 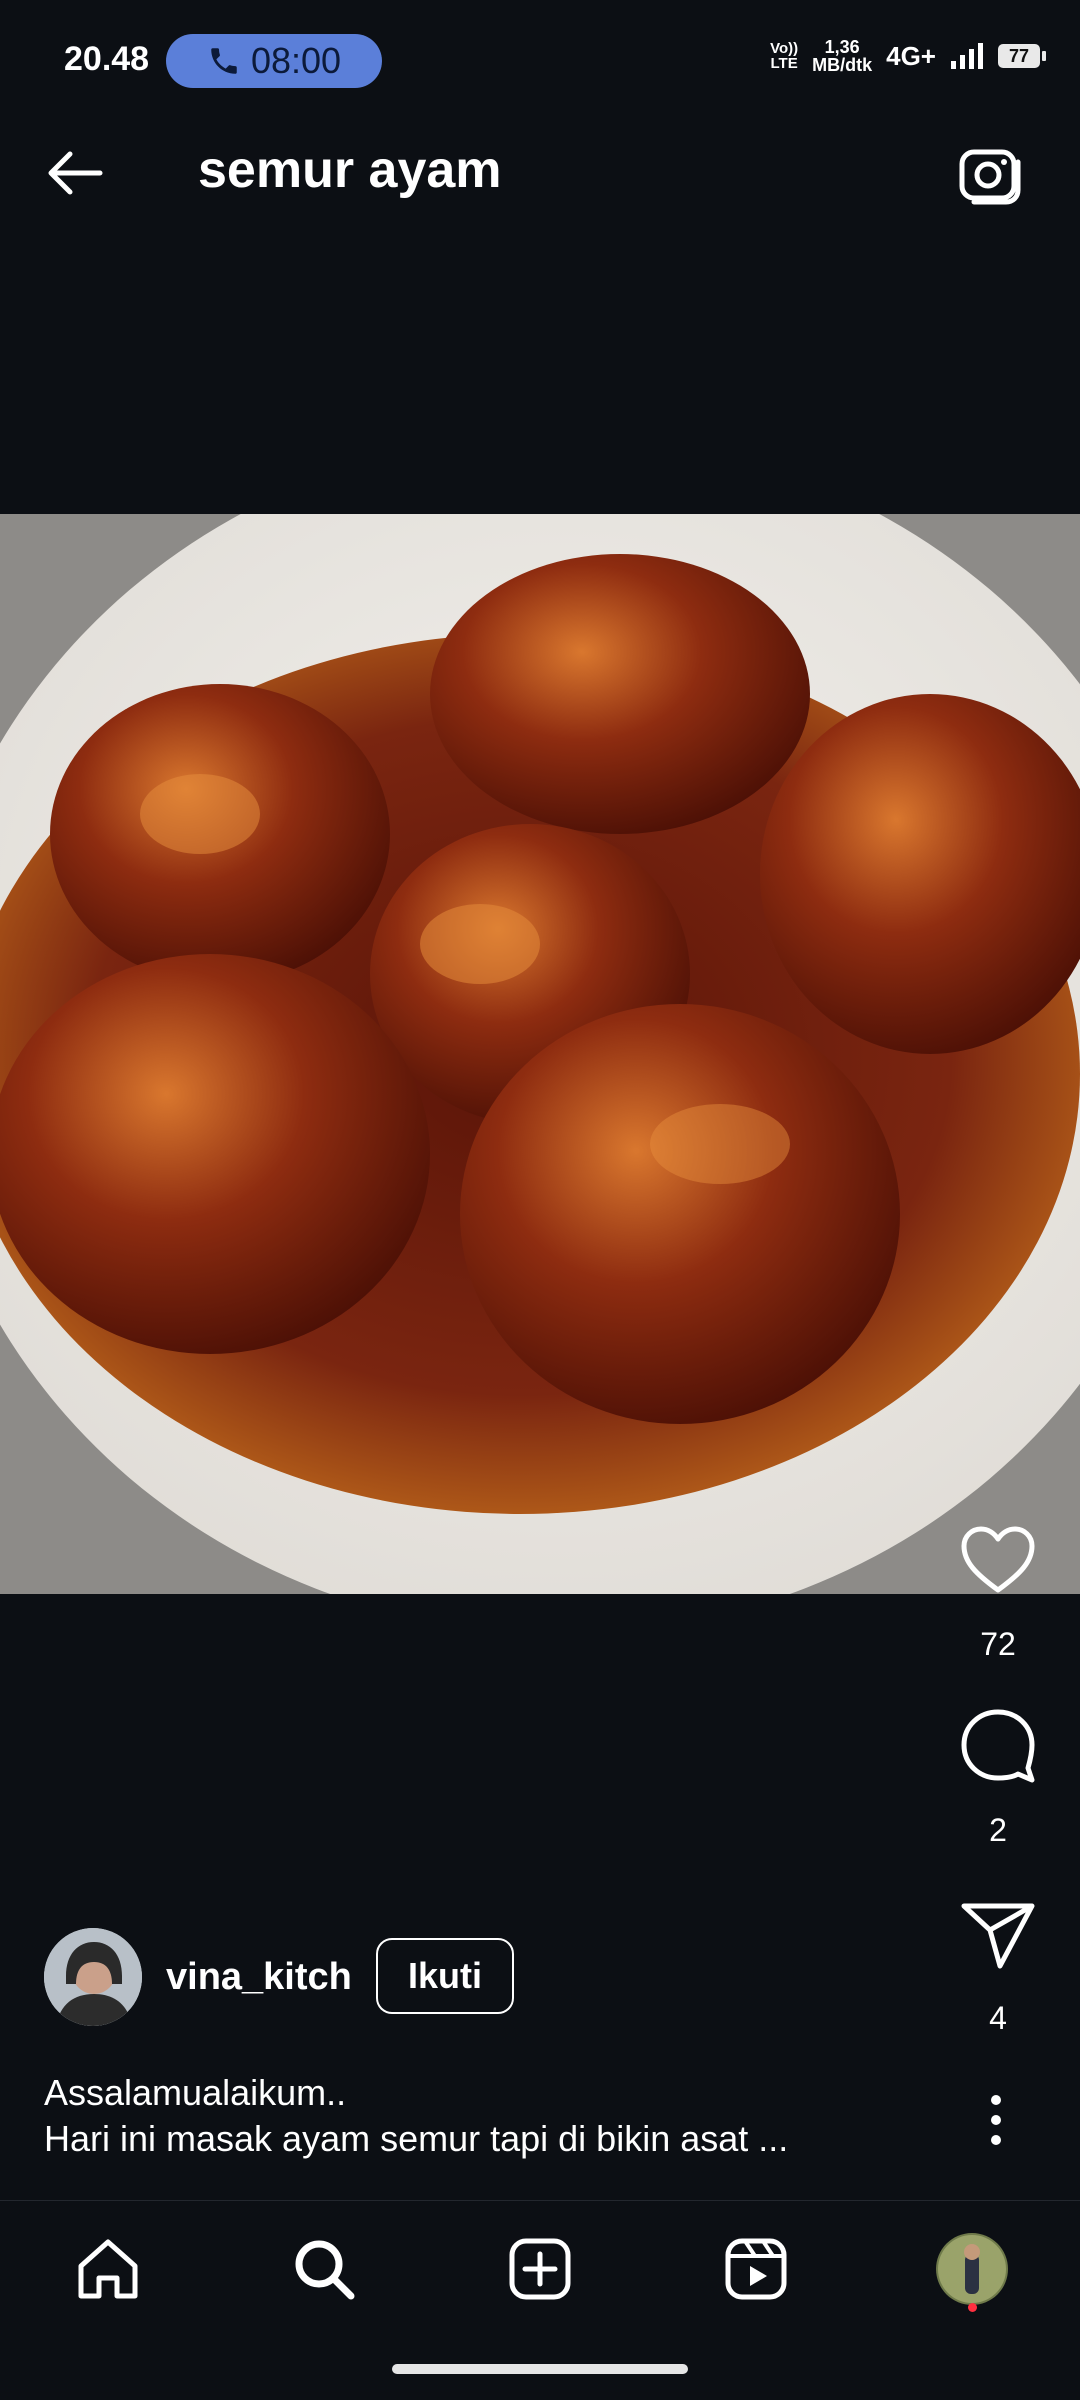 I want to click on author-avatar, so click(x=93, y=1977).